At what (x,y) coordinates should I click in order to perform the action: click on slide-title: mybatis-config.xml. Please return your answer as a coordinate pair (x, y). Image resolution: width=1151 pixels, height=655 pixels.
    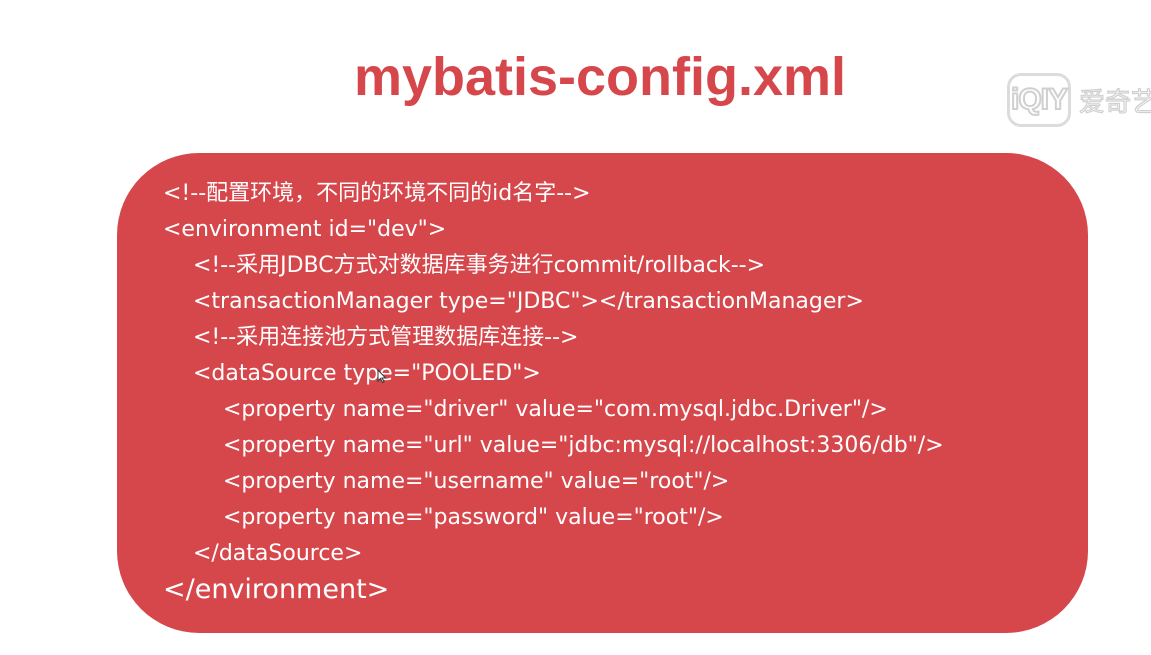
    Looking at the image, I should click on (600, 77).